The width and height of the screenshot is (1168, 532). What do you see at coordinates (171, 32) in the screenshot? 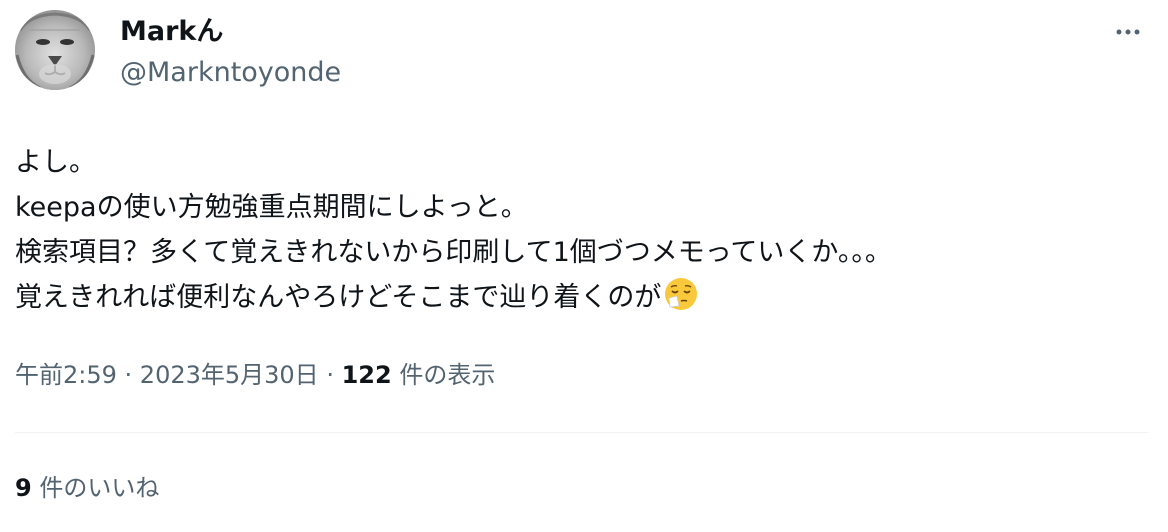
I see `display-name: Markん` at bounding box center [171, 32].